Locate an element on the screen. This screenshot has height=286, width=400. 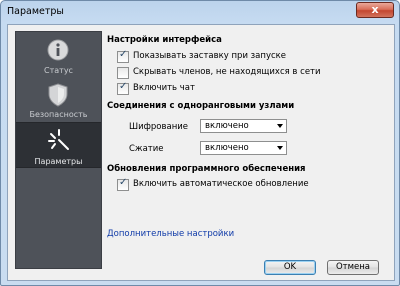
checkbox-label: Скрывать членов, не находящихся в сети is located at coordinates (227, 72).